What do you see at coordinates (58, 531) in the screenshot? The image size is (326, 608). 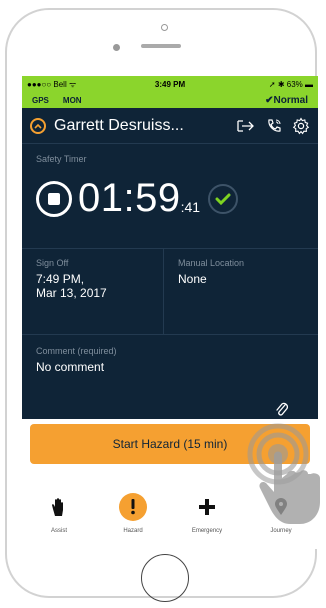 I see `tab-assist-label: Assist` at bounding box center [58, 531].